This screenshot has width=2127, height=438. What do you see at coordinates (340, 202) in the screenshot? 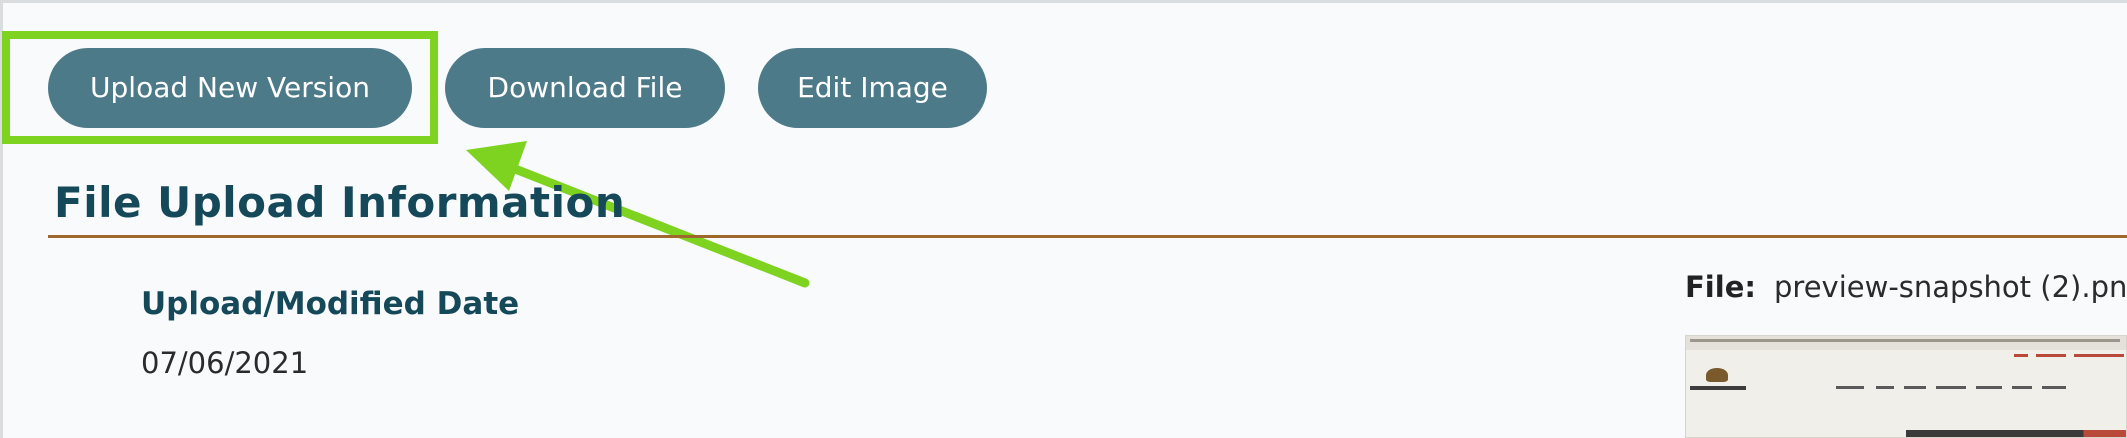
I see `section-title: File Upload Information` at bounding box center [340, 202].